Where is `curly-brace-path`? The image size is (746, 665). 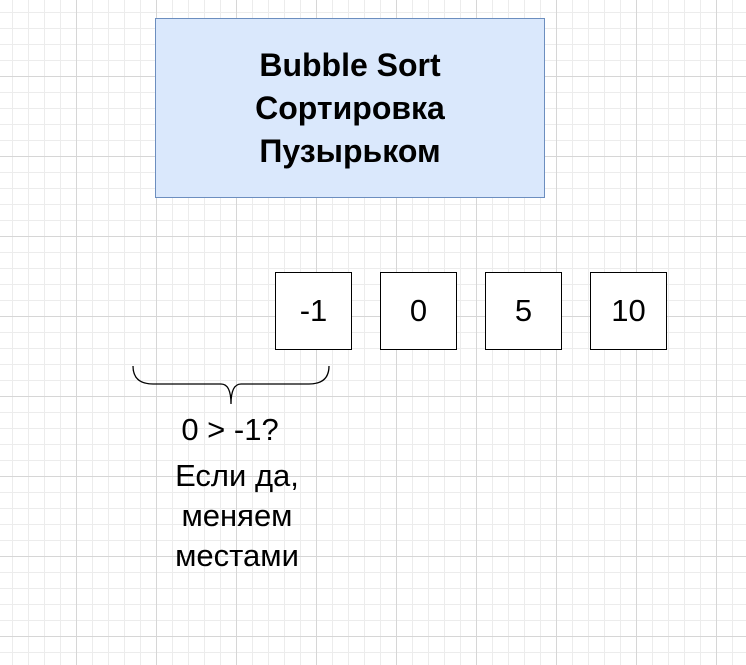
curly-brace-path is located at coordinates (231, 385).